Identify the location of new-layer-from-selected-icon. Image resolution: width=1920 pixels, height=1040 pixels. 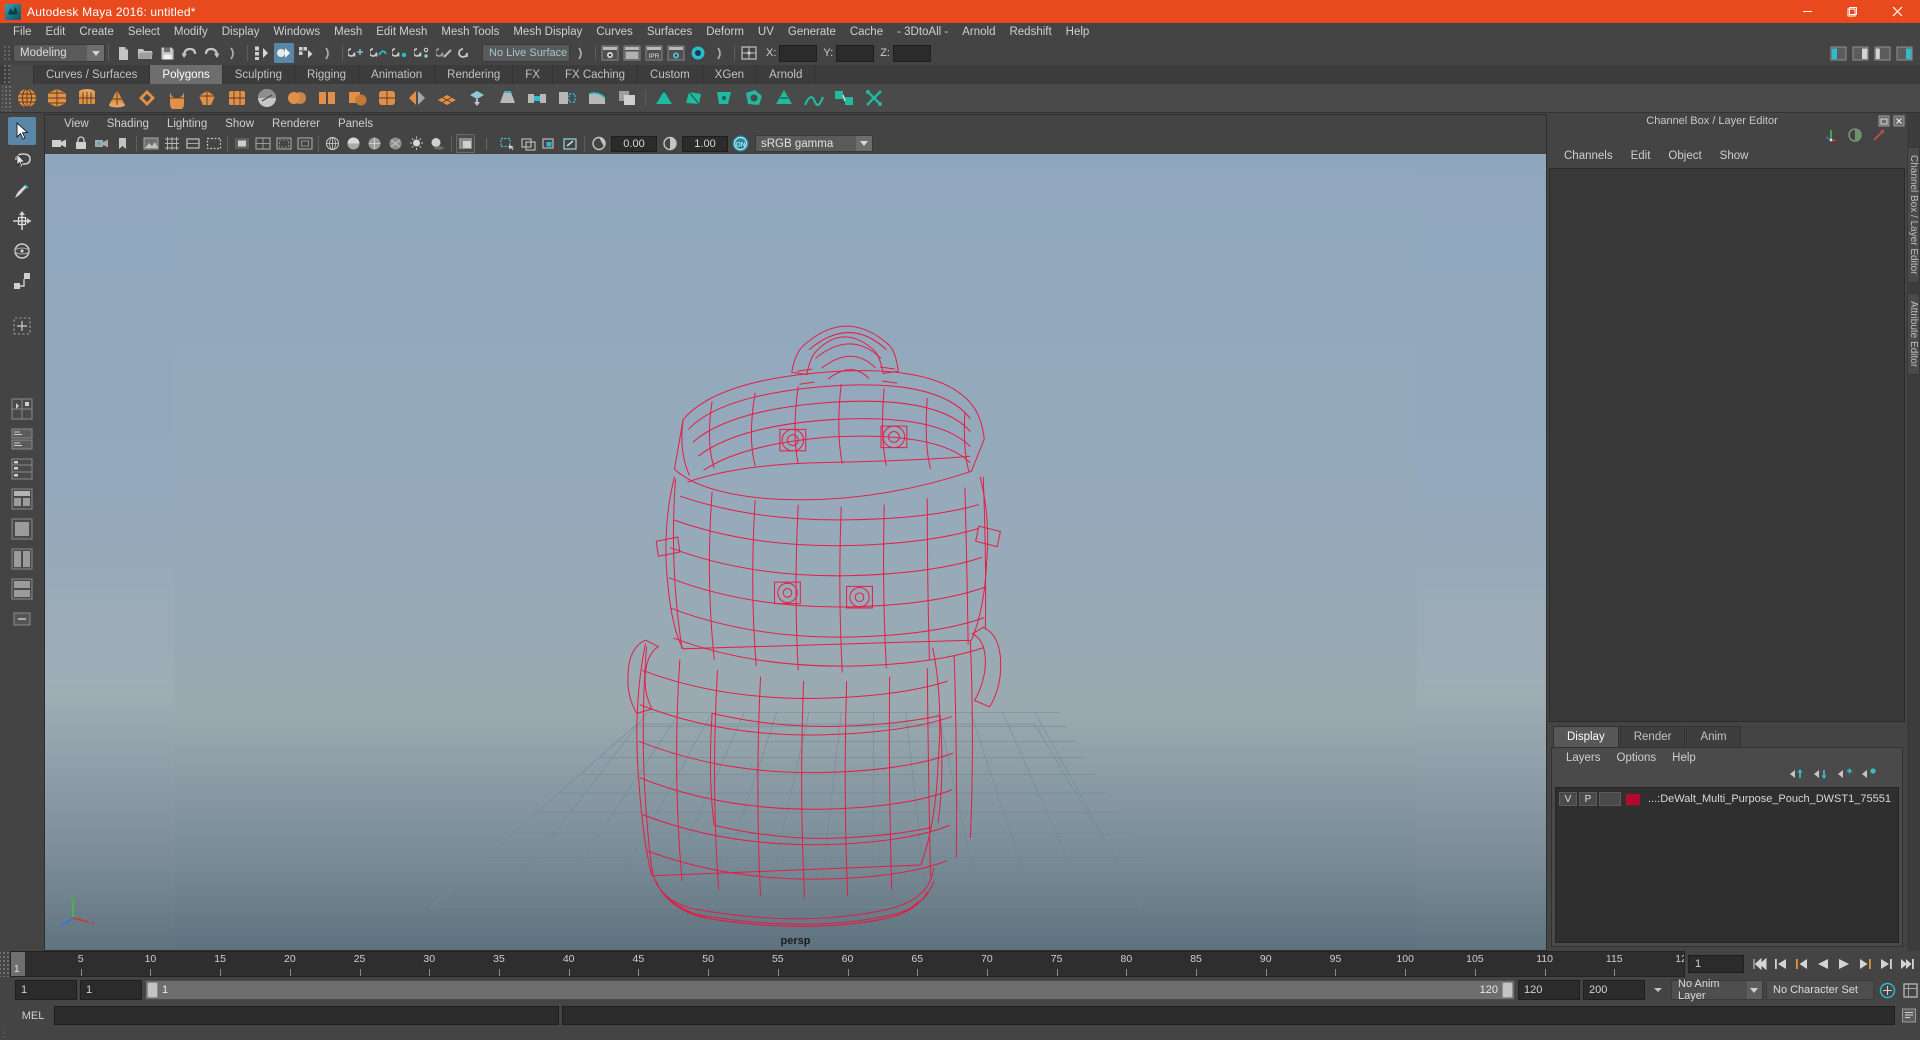
(1868, 776).